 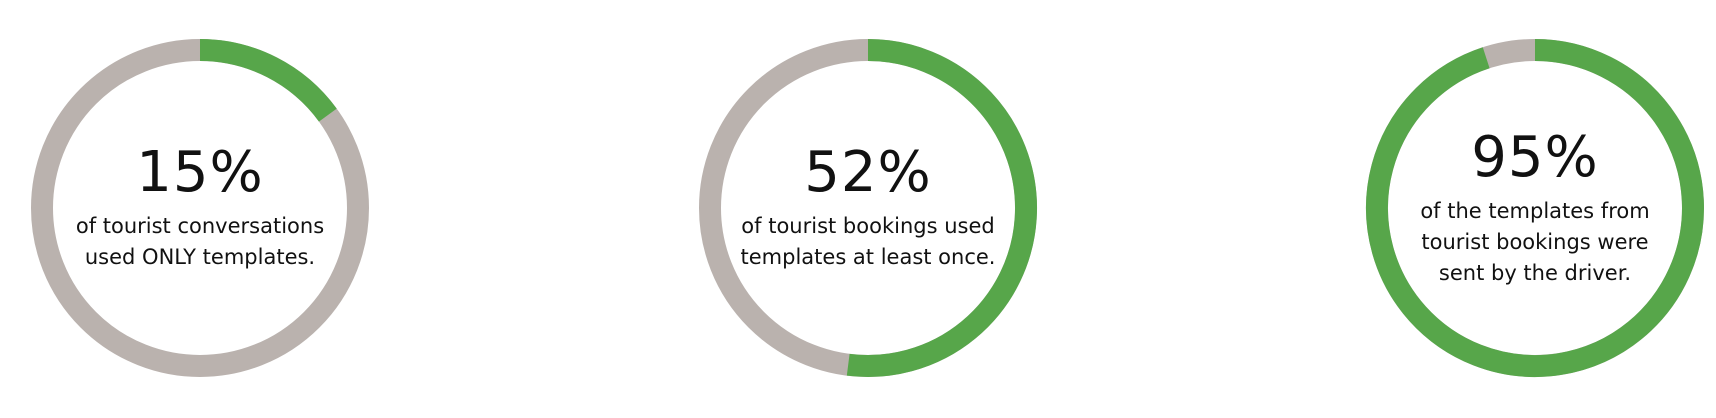 I want to click on stat-value: 52%, so click(x=868, y=172).